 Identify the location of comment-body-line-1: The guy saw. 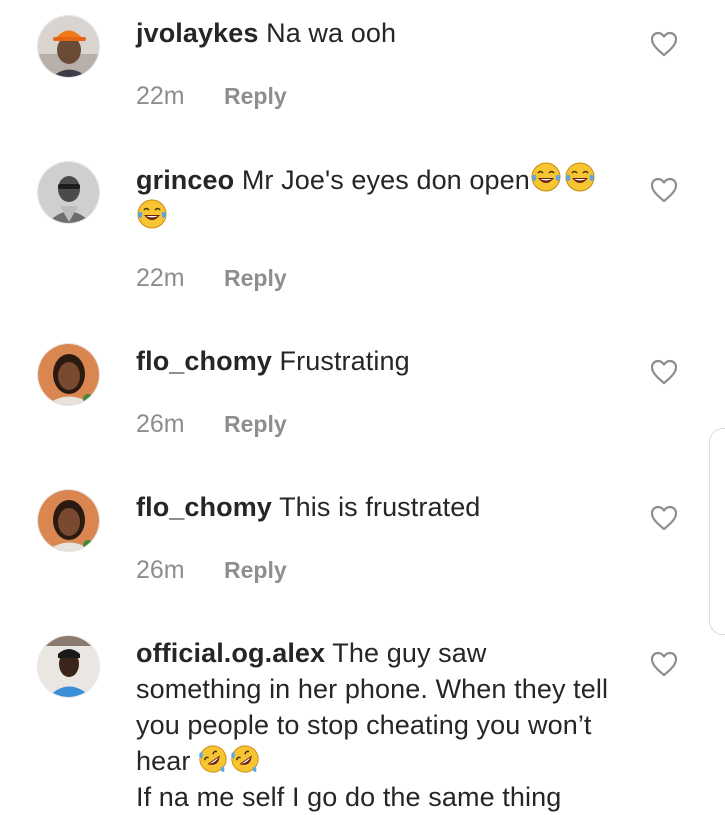
(409, 653).